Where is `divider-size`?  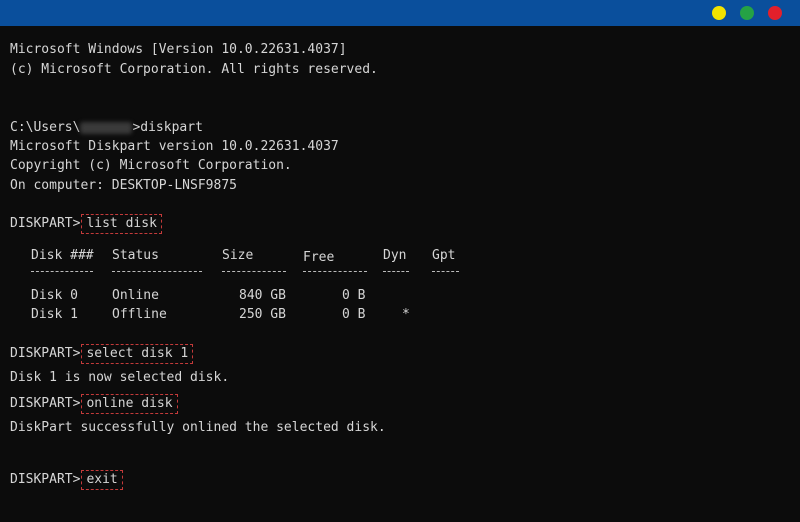
divider-size is located at coordinates (254, 271).